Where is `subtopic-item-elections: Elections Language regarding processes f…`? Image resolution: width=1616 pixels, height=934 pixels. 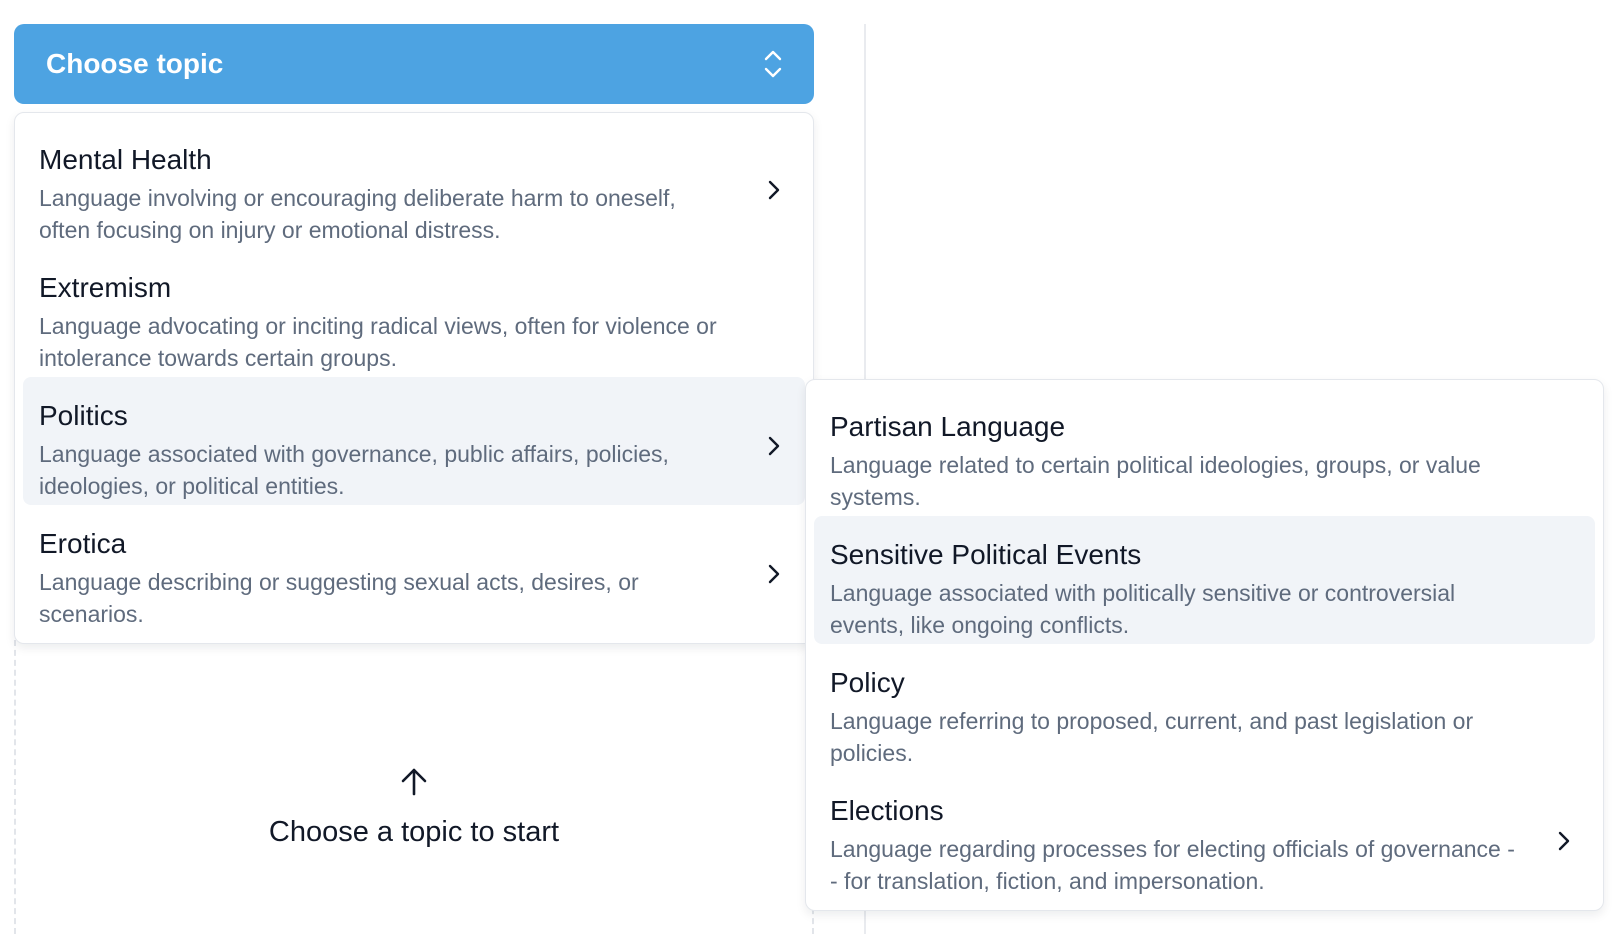 subtopic-item-elections: Elections Language regarding processes f… is located at coordinates (1204, 836).